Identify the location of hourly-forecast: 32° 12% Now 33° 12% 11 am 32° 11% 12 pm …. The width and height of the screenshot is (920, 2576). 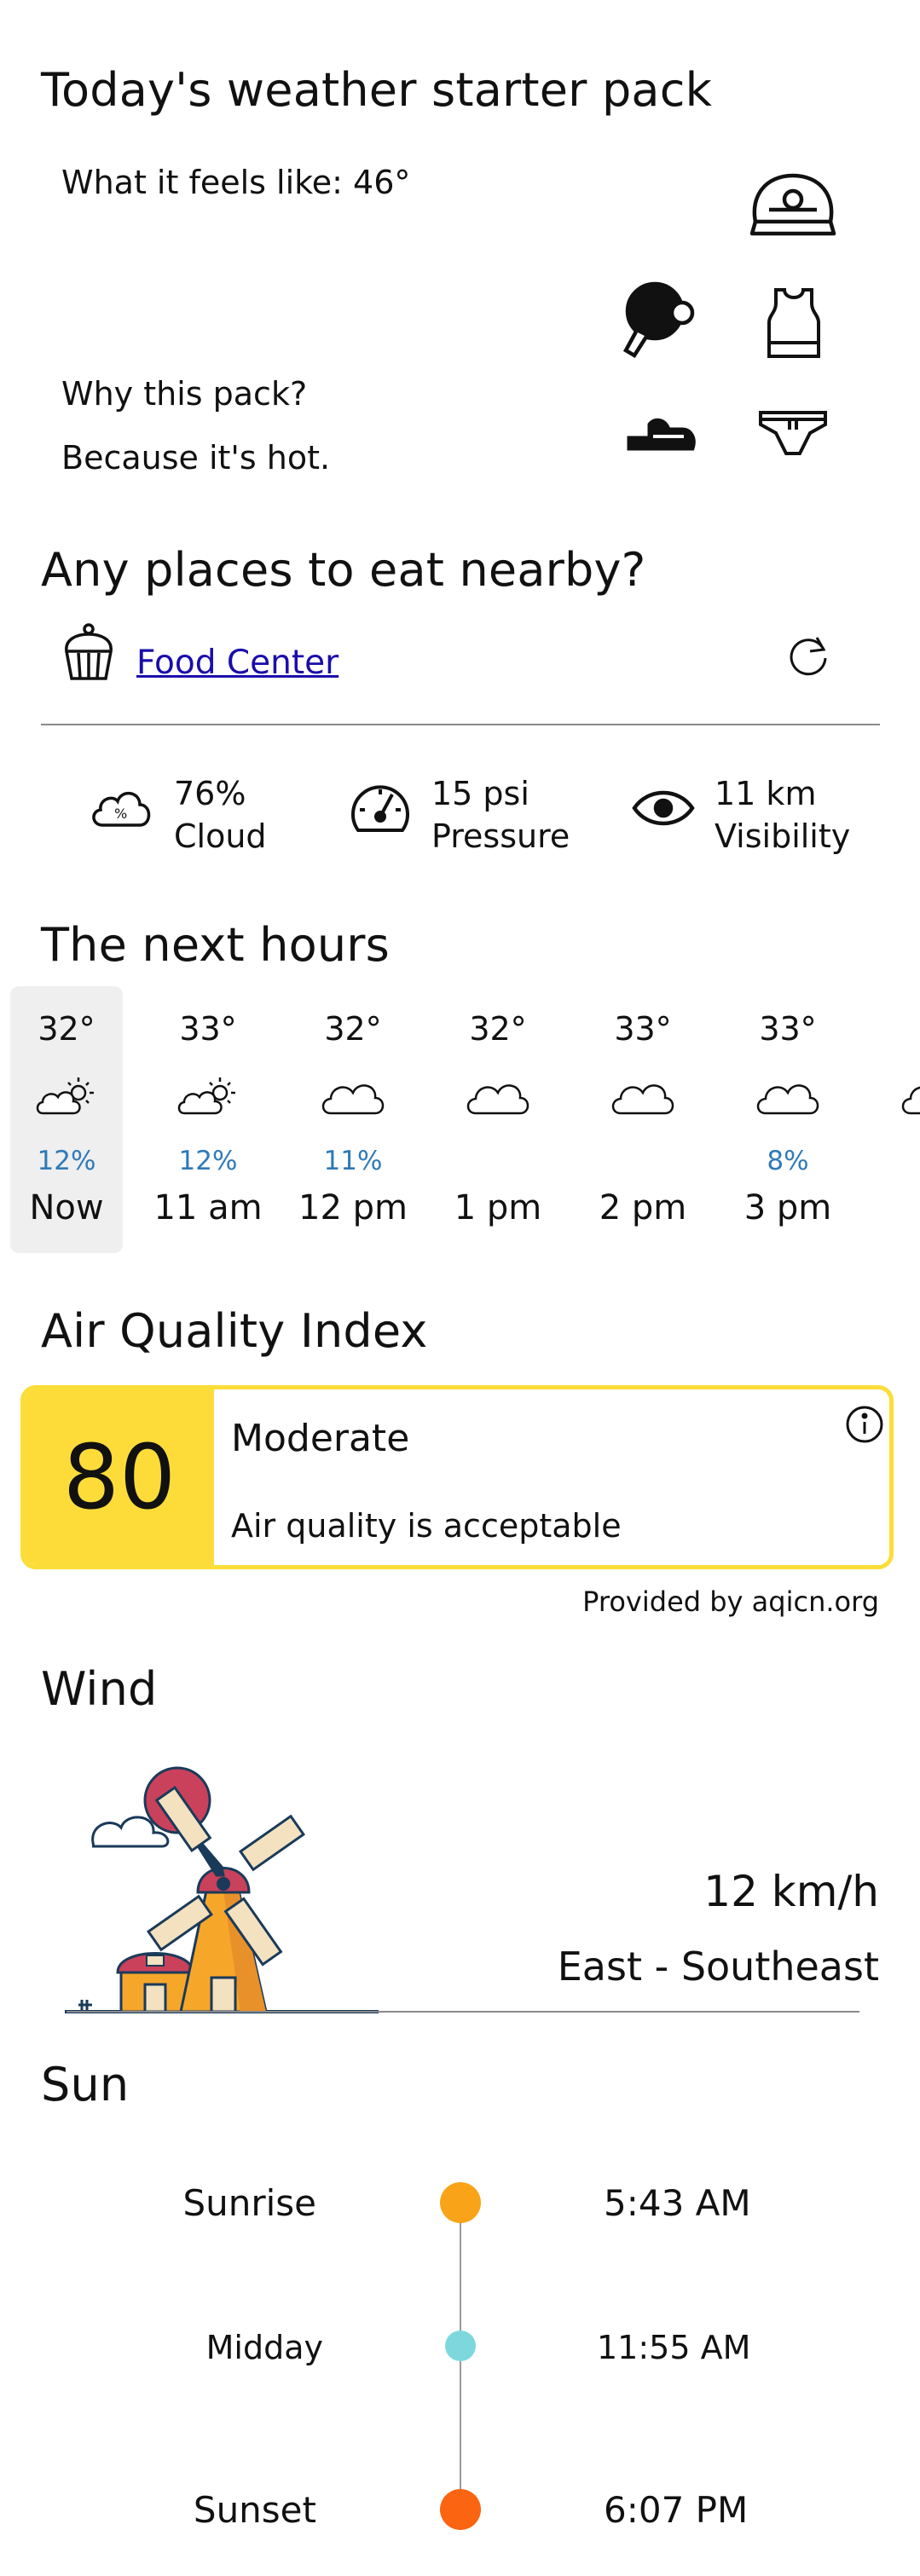
(465, 1119).